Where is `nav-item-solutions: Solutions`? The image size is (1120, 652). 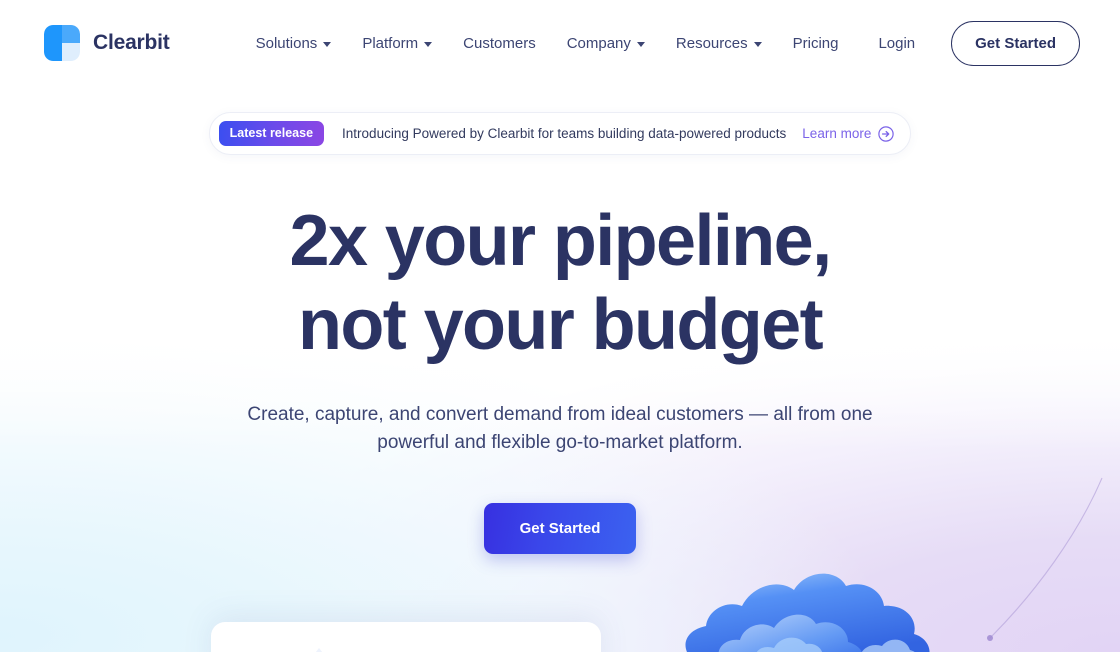
nav-item-solutions: Solutions is located at coordinates (294, 43).